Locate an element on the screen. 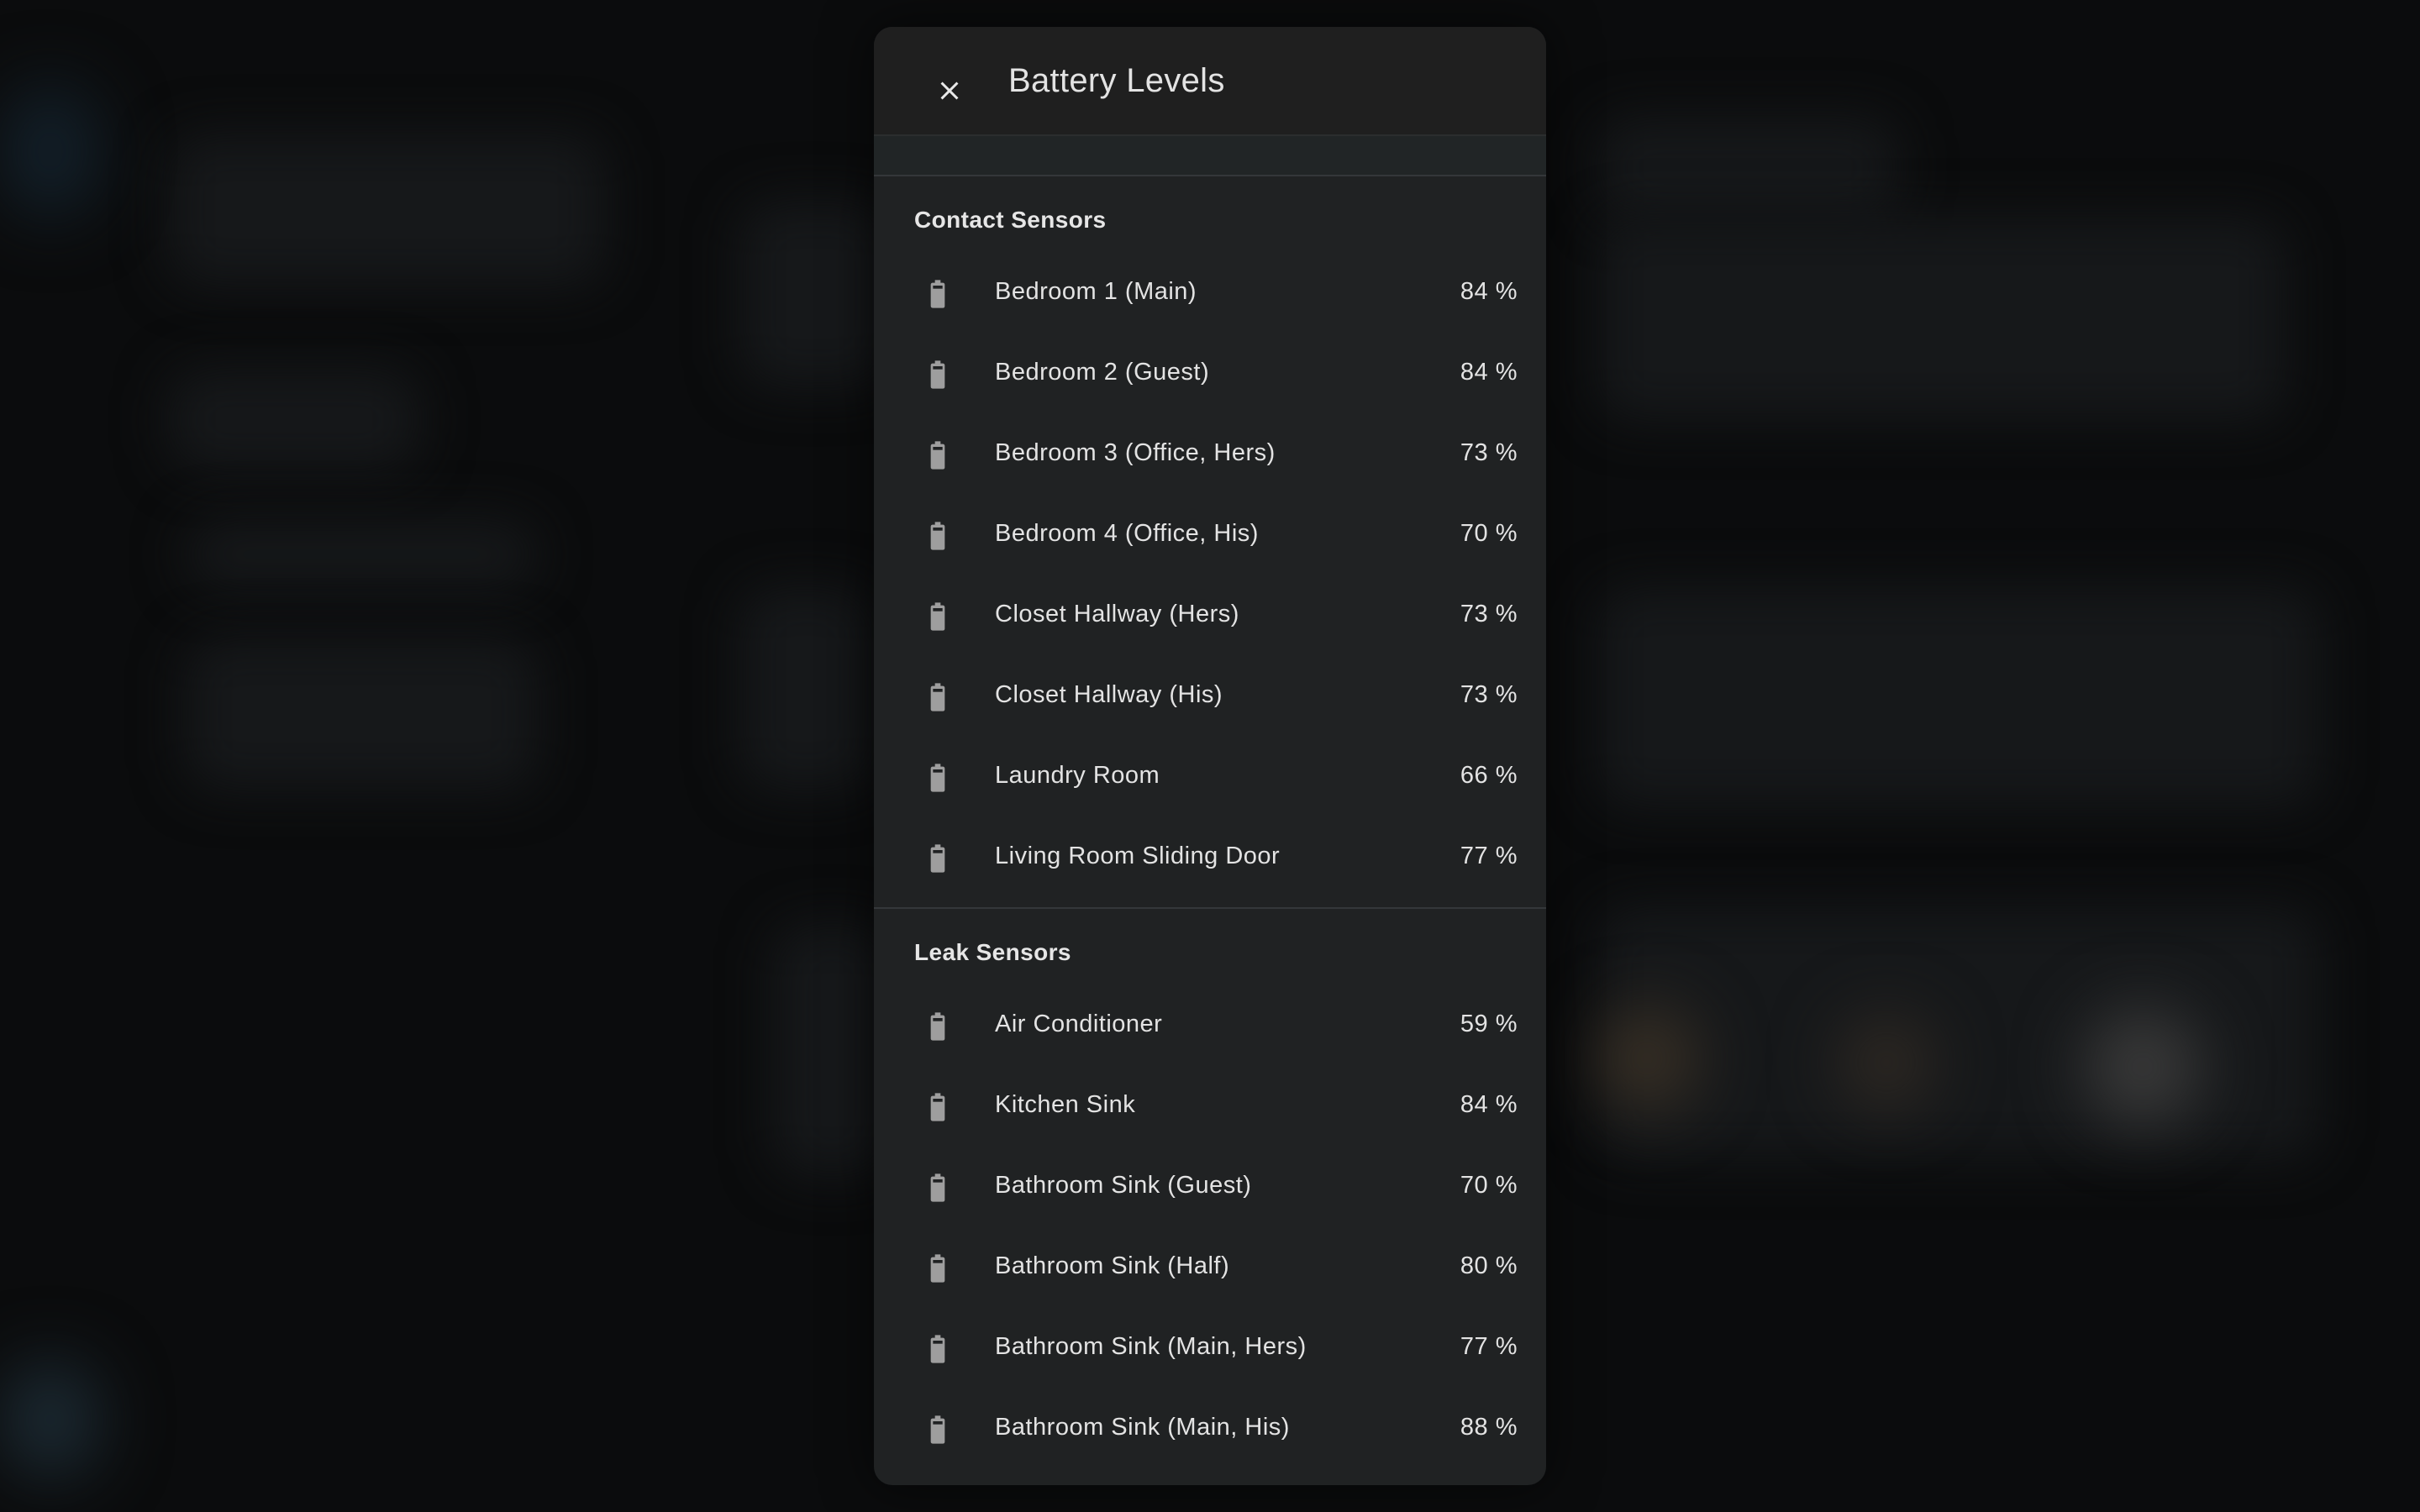 This screenshot has width=2420, height=1512. battery-row: Bedroom 2 (Guest) 84 % is located at coordinates (1210, 383).